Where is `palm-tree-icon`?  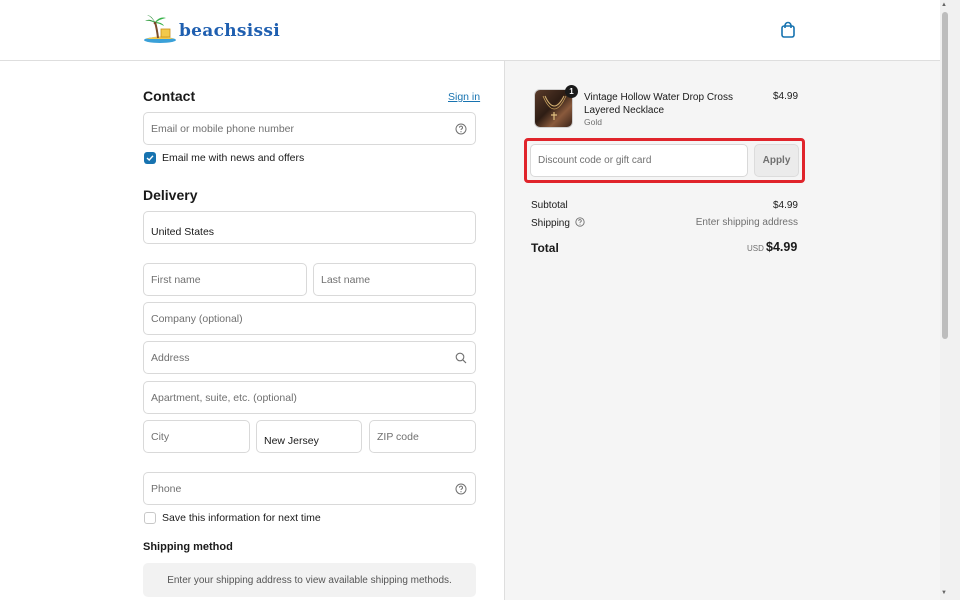
palm-tree-icon is located at coordinates (160, 29).